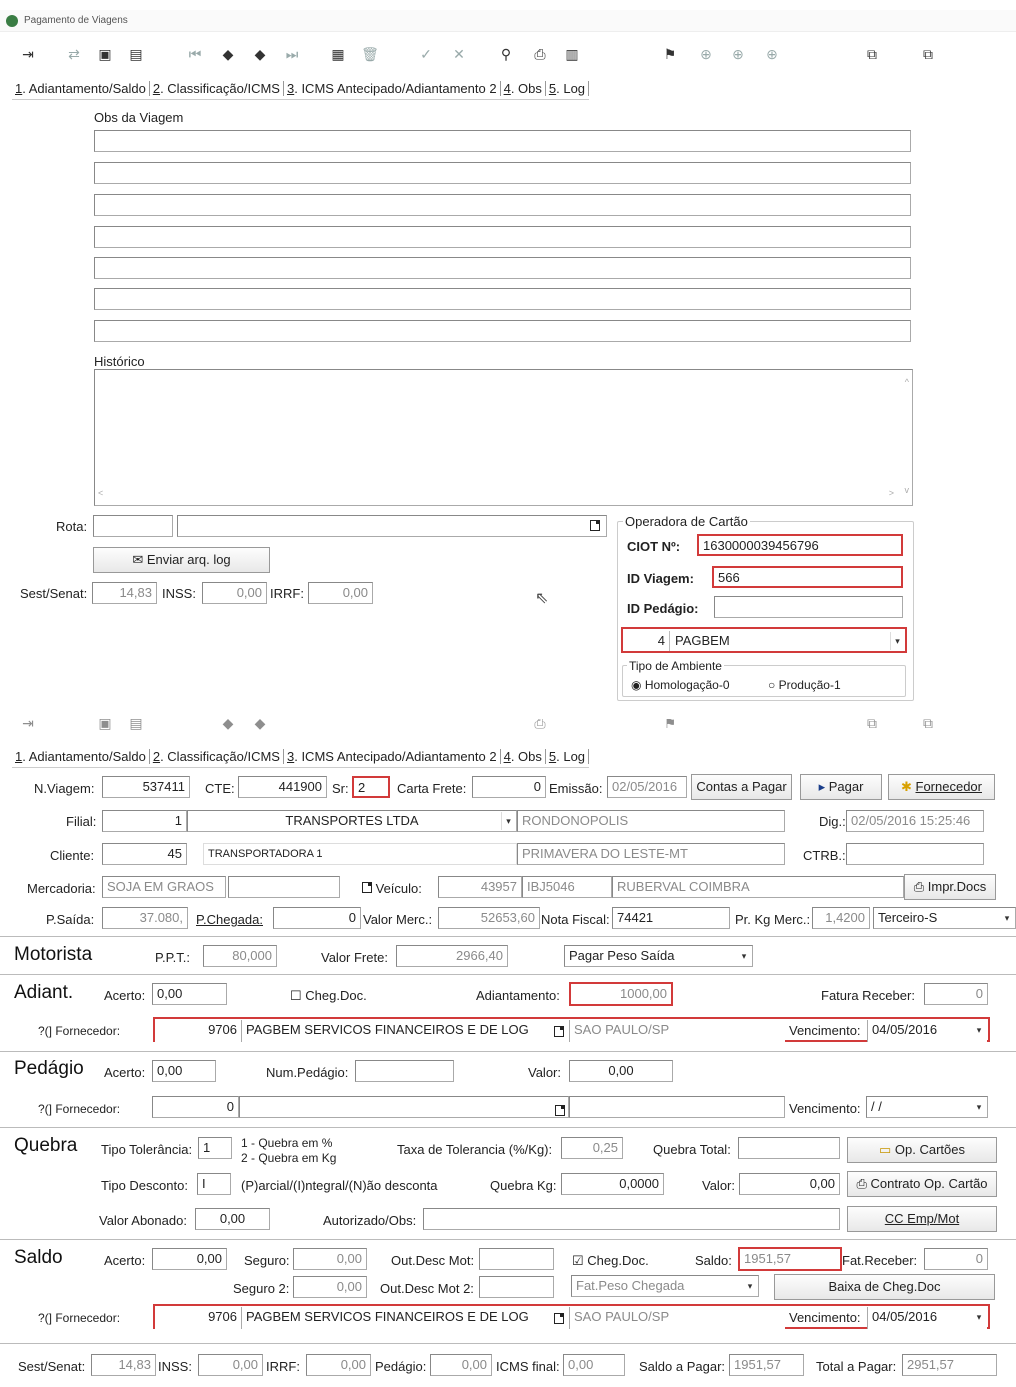  Describe the element at coordinates (927, 1031) in the screenshot. I see `adiant-venc-select: 04/05/2016 ▾` at that location.